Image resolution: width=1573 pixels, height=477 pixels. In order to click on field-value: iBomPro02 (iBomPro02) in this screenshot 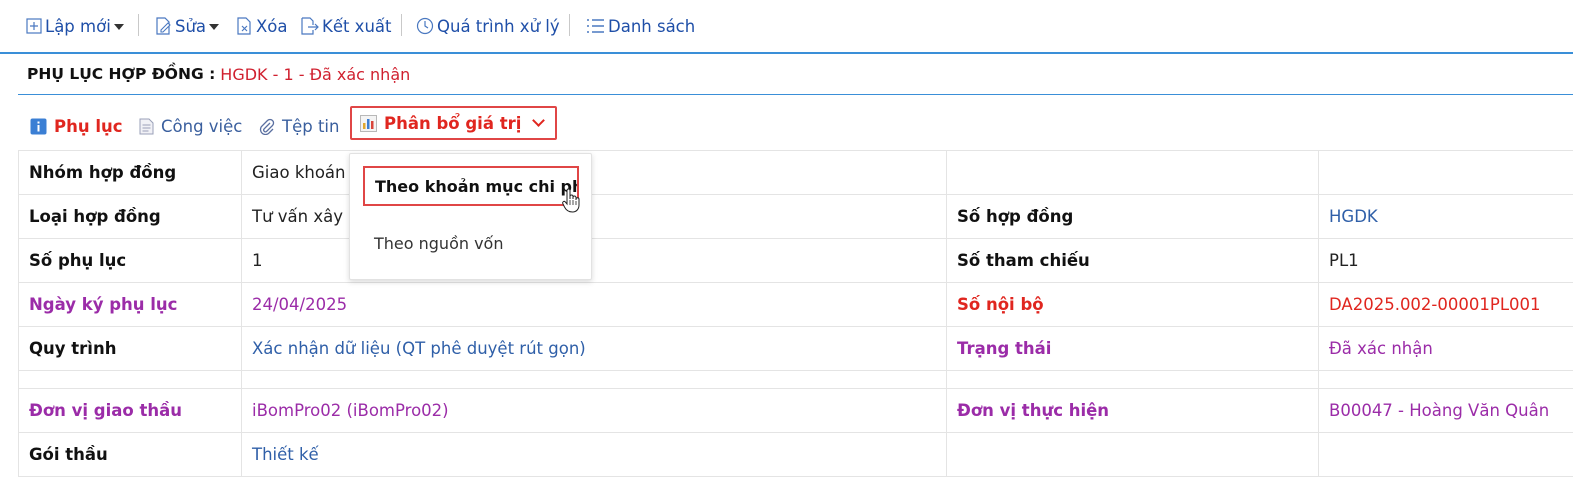, I will do `click(594, 411)`.